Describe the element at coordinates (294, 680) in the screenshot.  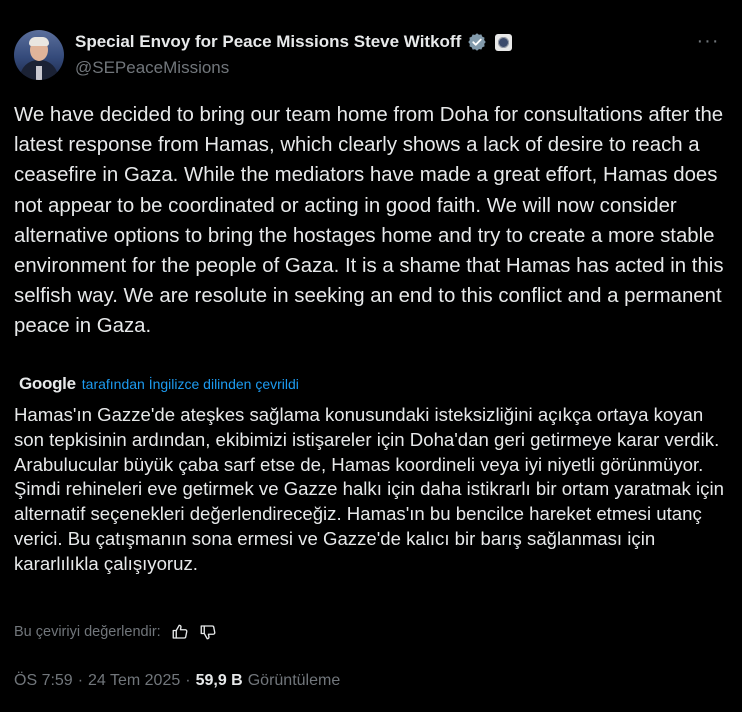
I see `views-label: Görüntüleme` at that location.